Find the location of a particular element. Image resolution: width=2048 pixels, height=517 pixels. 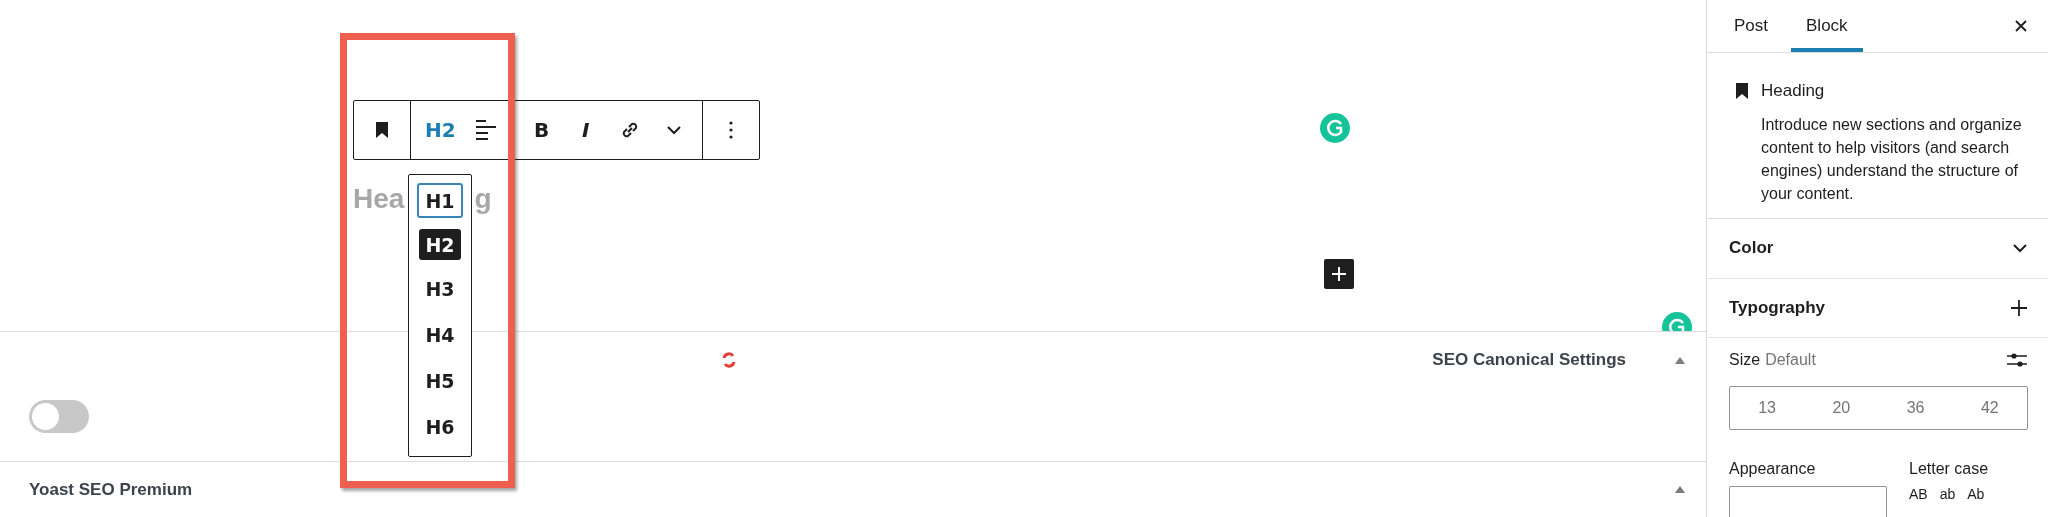

sliders-icon is located at coordinates (2017, 360).